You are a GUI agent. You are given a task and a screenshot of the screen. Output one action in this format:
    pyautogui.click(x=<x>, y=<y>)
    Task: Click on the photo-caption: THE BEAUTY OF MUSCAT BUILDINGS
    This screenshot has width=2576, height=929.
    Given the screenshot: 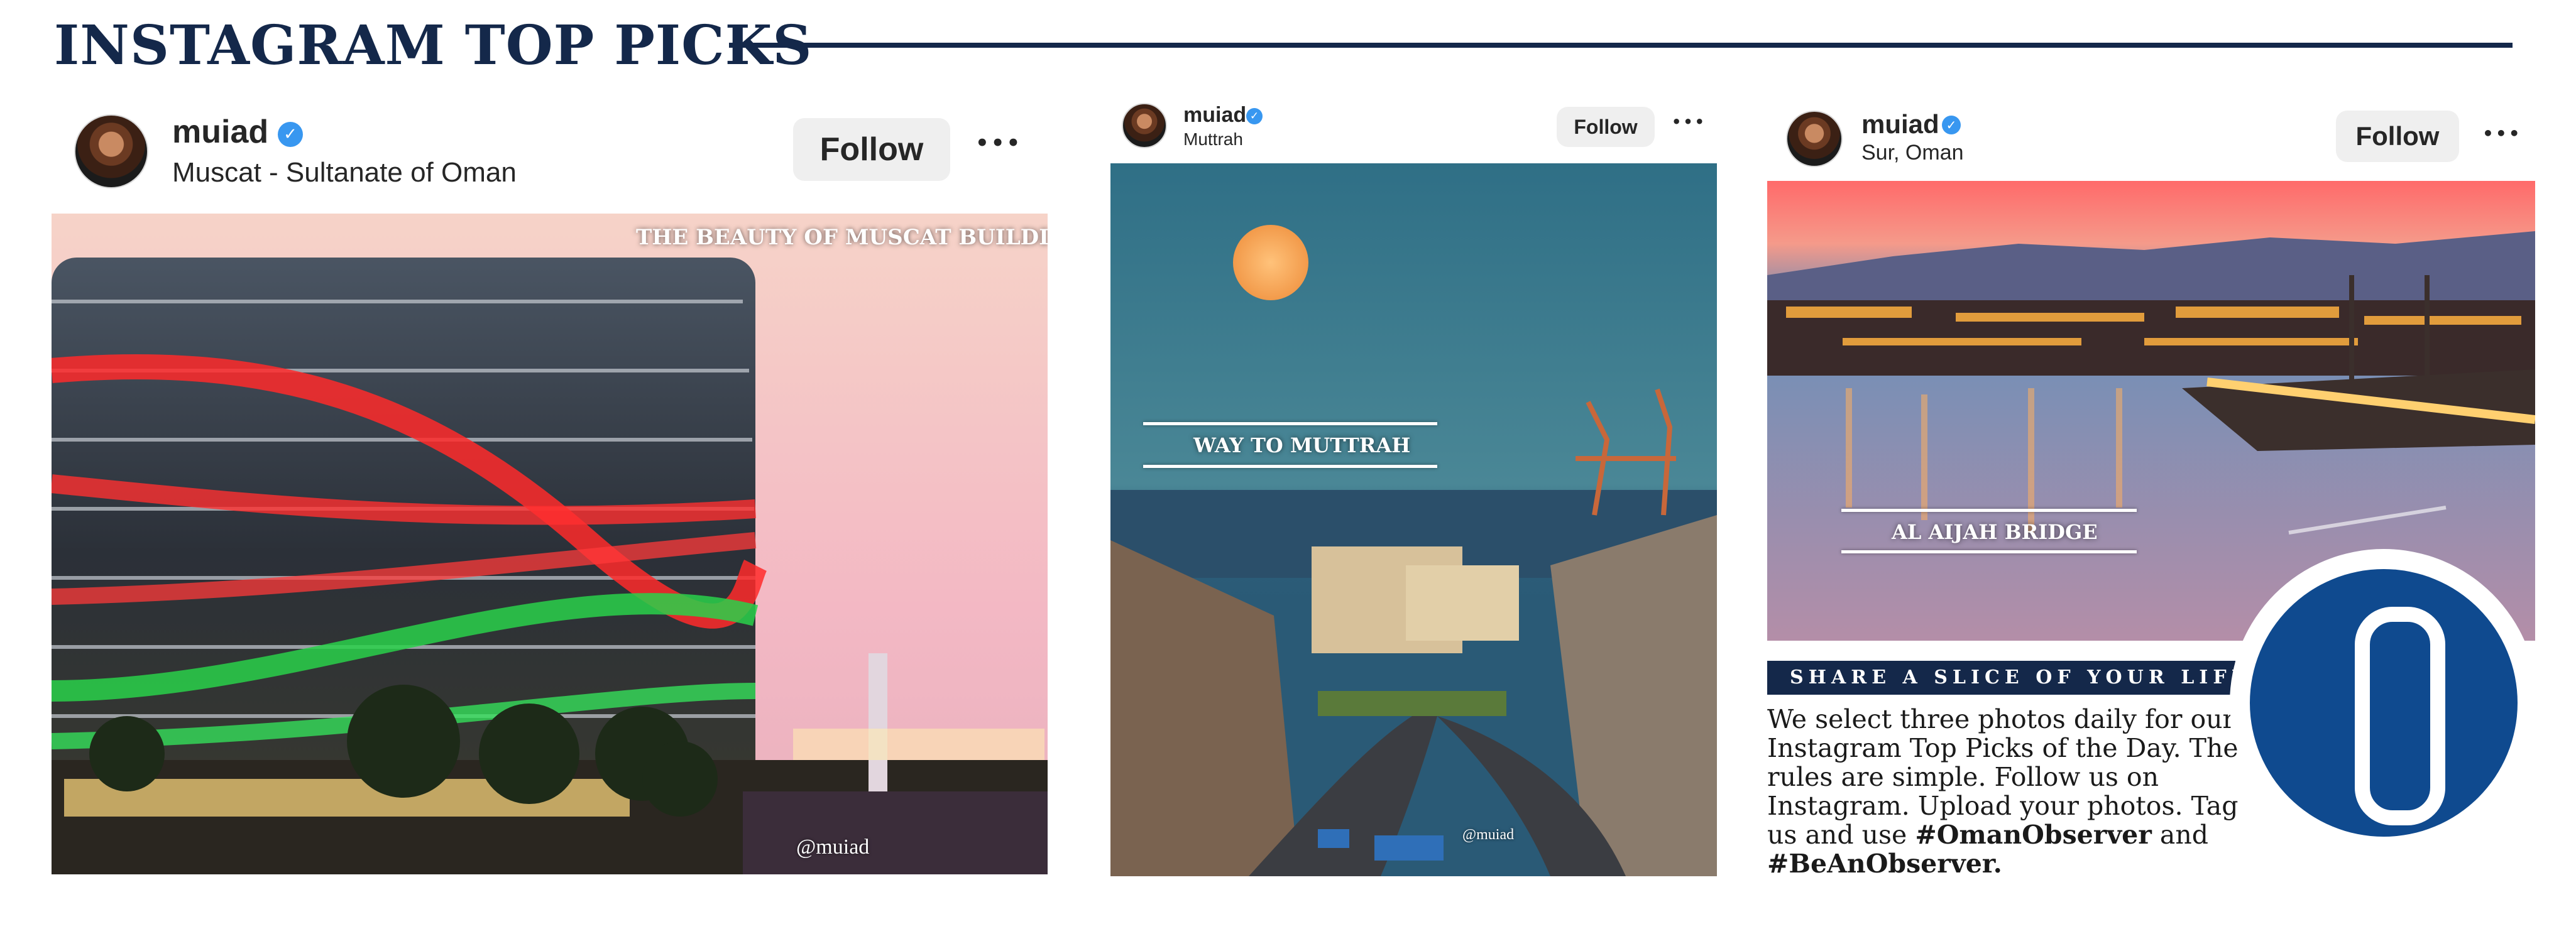 What is the action you would take?
    pyautogui.click(x=842, y=237)
    